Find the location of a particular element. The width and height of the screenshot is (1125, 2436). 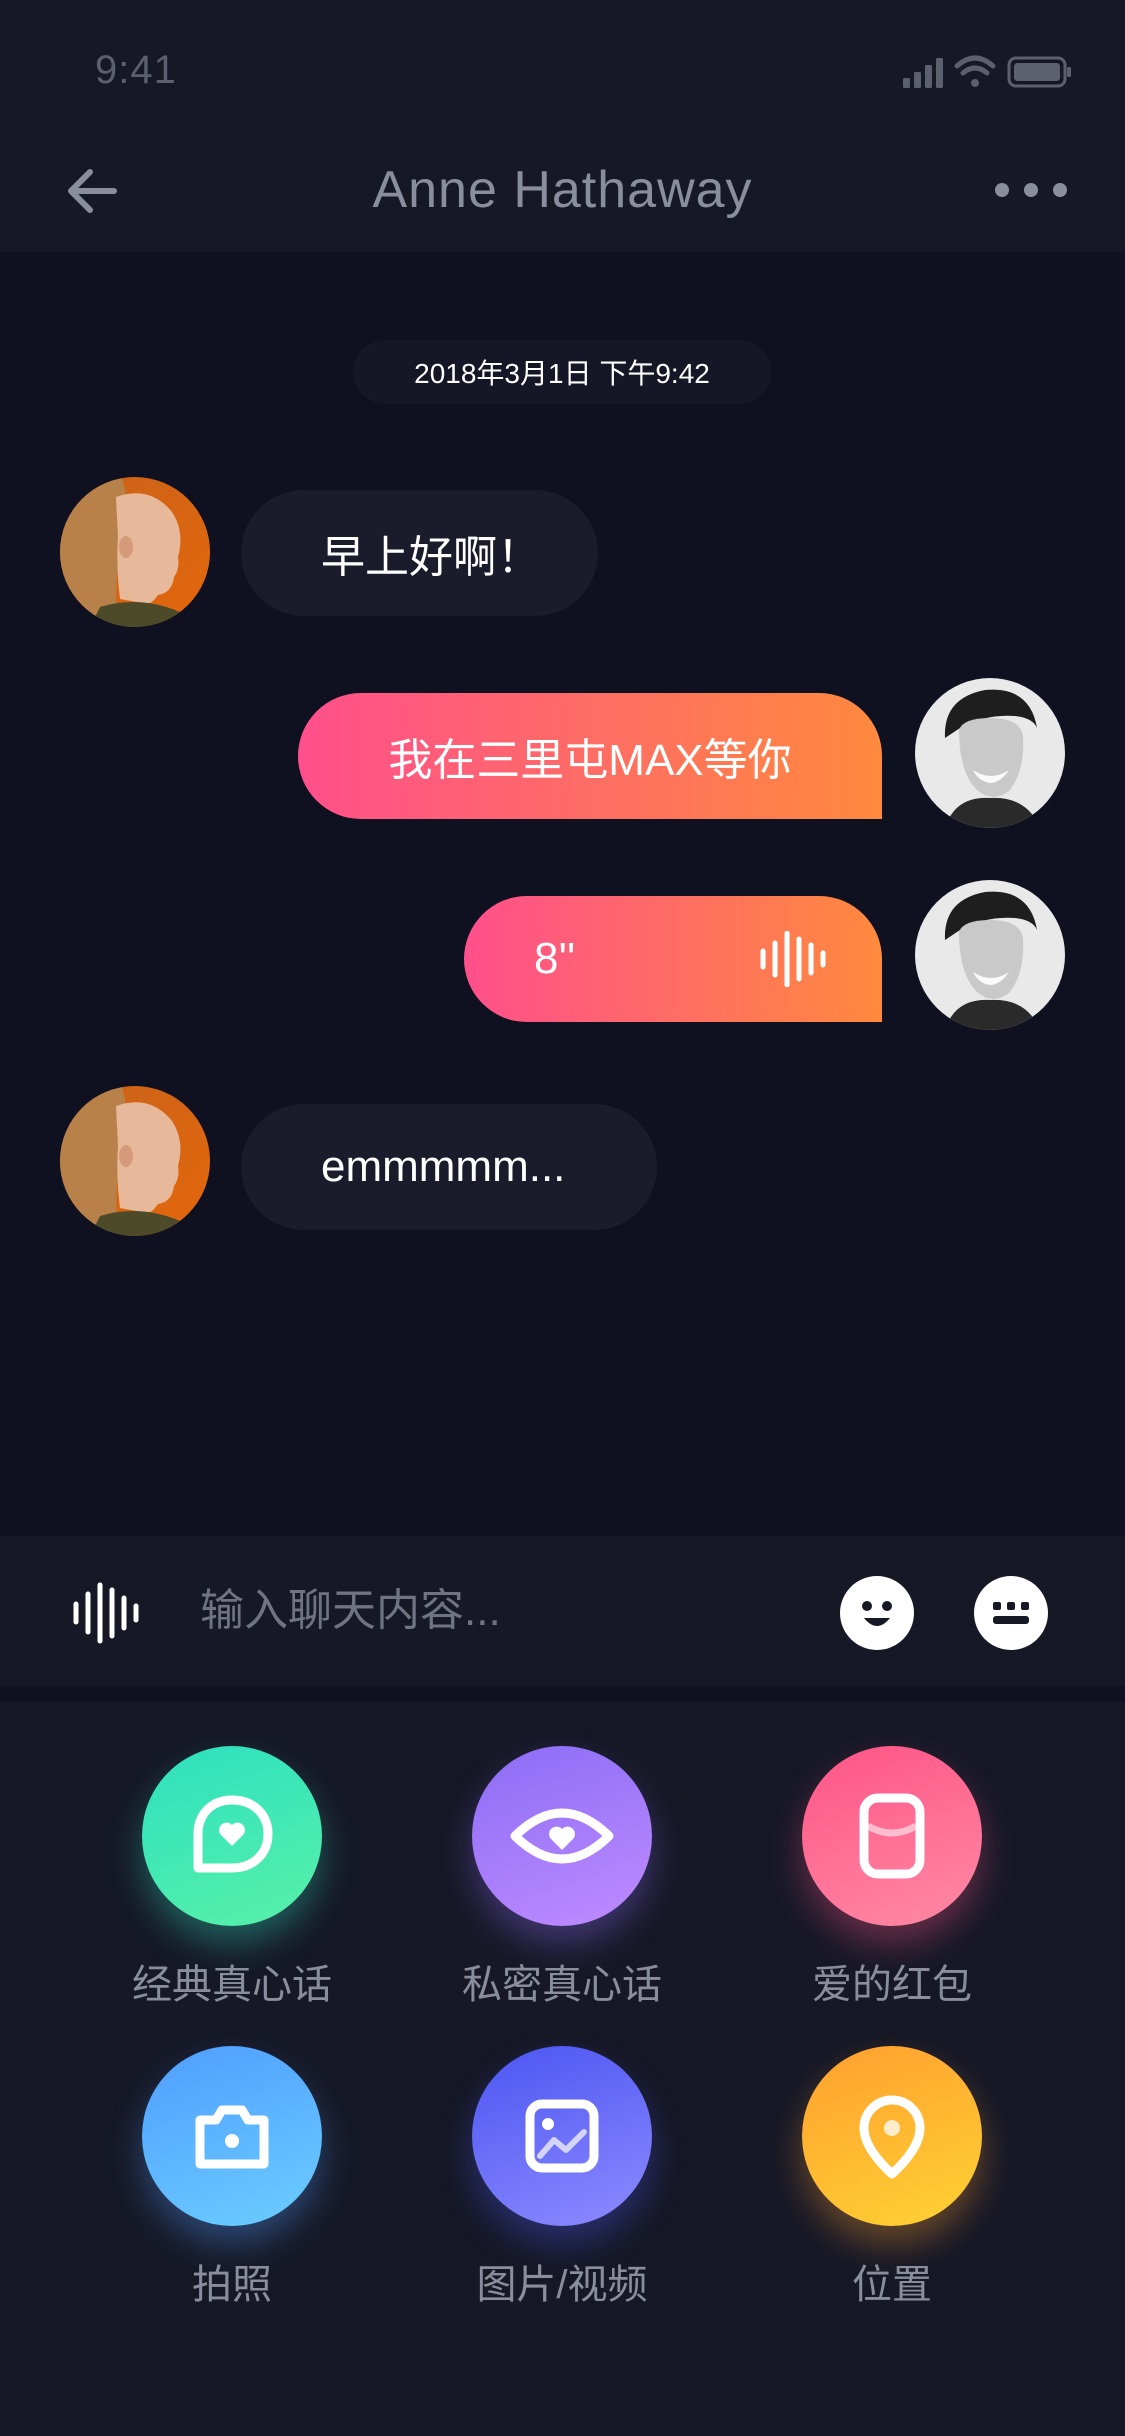

image-icon is located at coordinates (562, 2136).